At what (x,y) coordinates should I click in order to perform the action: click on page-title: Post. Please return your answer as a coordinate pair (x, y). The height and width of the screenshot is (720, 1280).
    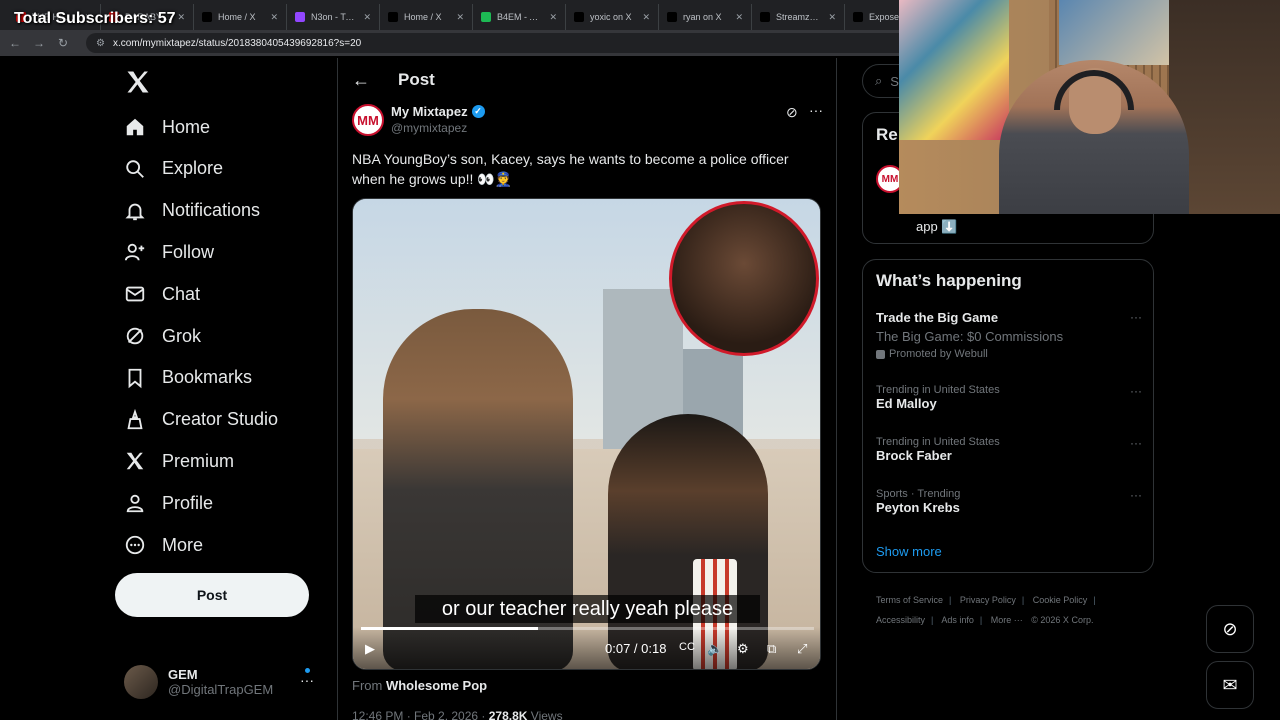
    Looking at the image, I should click on (416, 79).